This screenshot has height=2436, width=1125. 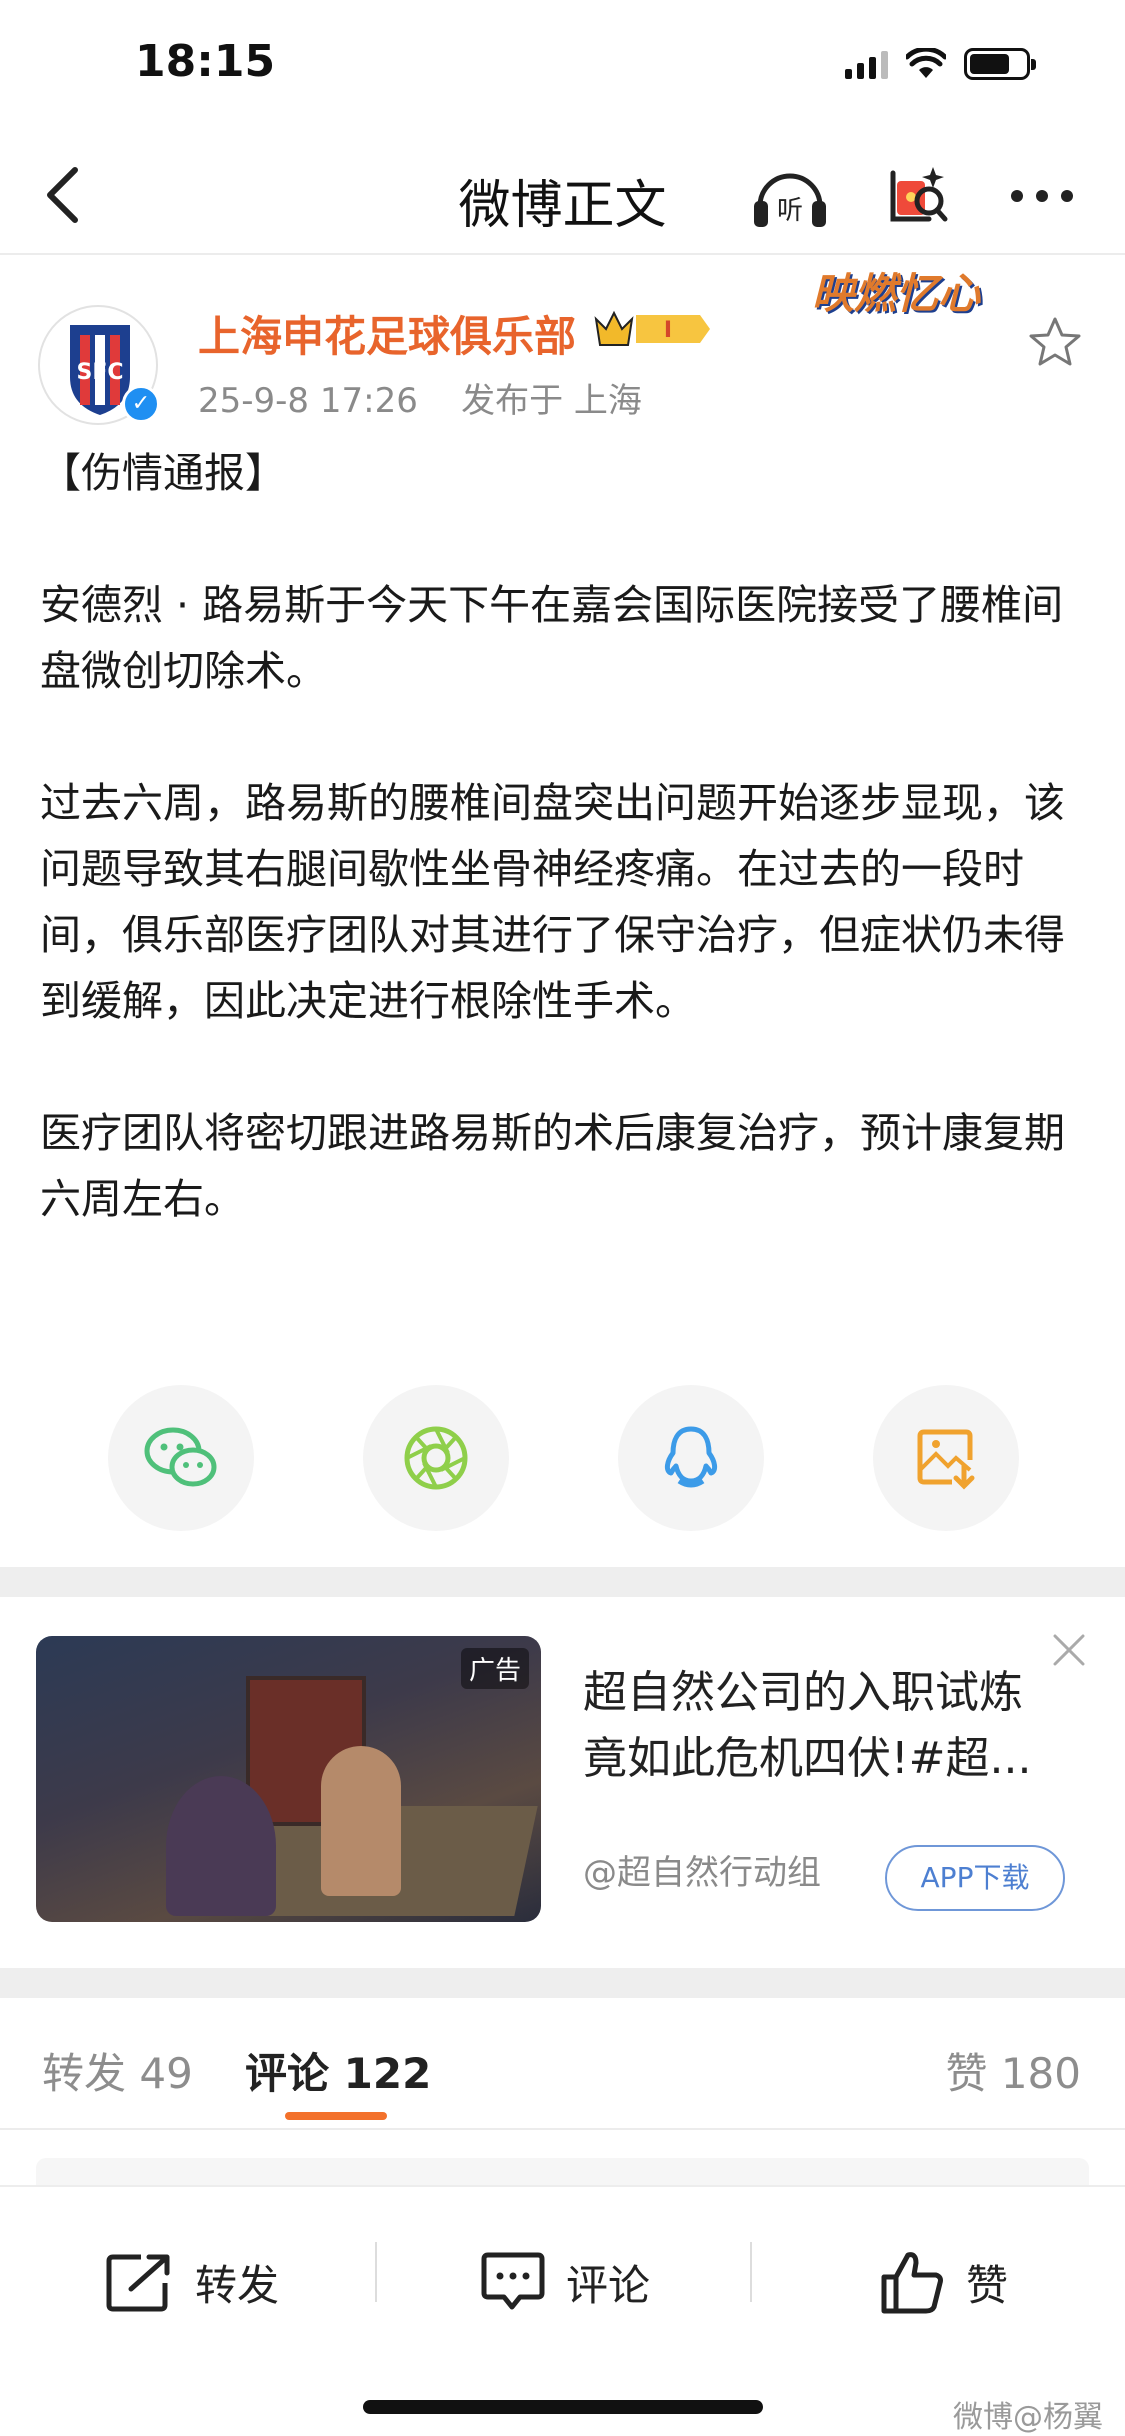 I want to click on save-image-icon, so click(x=946, y=1459).